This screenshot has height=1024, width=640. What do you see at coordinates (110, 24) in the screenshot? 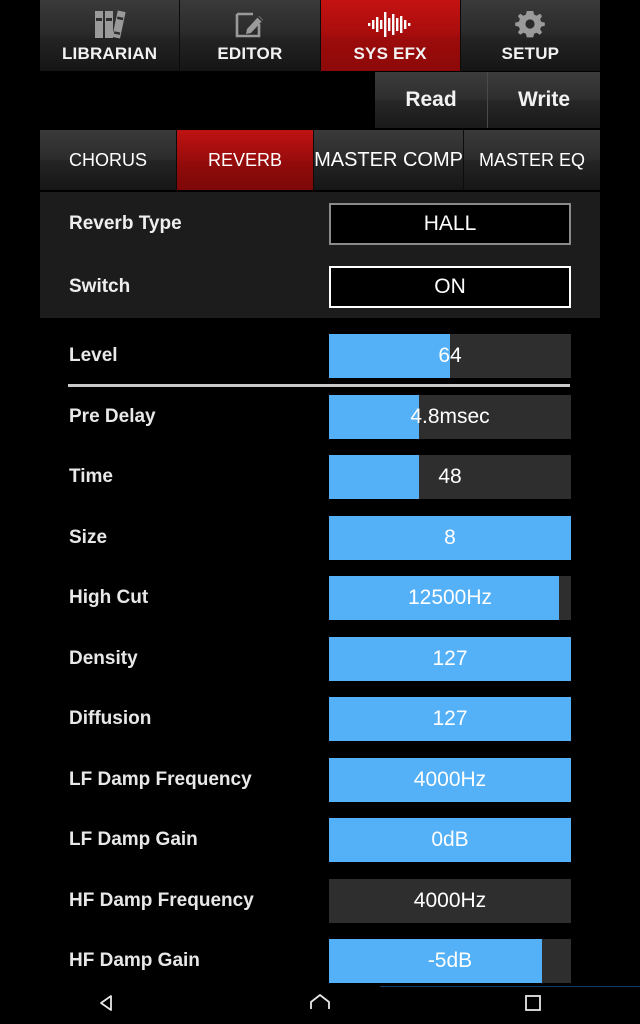
I see `books-icon` at bounding box center [110, 24].